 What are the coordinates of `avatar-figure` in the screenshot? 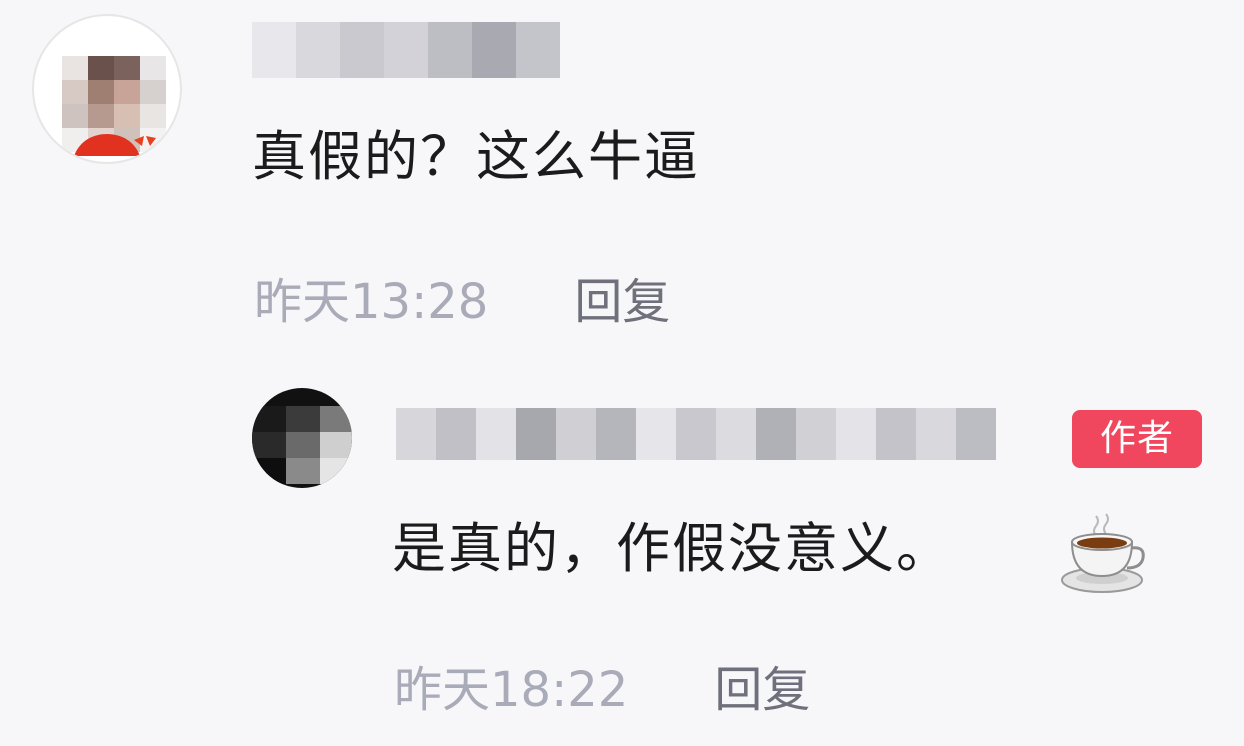 It's located at (115, 145).